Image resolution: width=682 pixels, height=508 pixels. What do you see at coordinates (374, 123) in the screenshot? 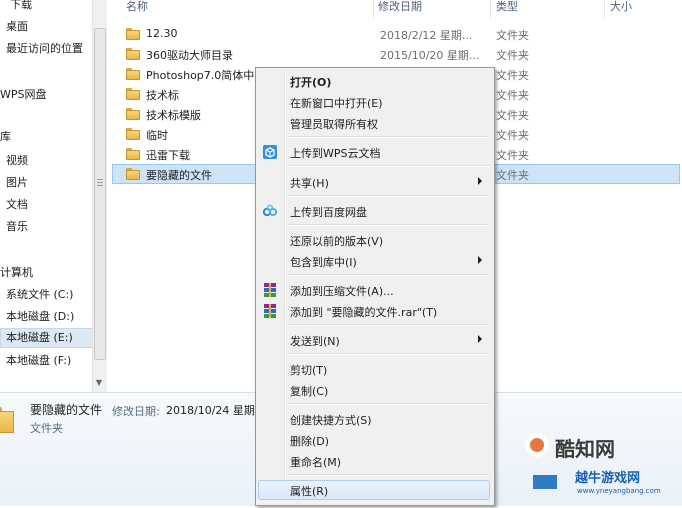
I see `menu-item-take-ownership: 管理员取得所有权` at bounding box center [374, 123].